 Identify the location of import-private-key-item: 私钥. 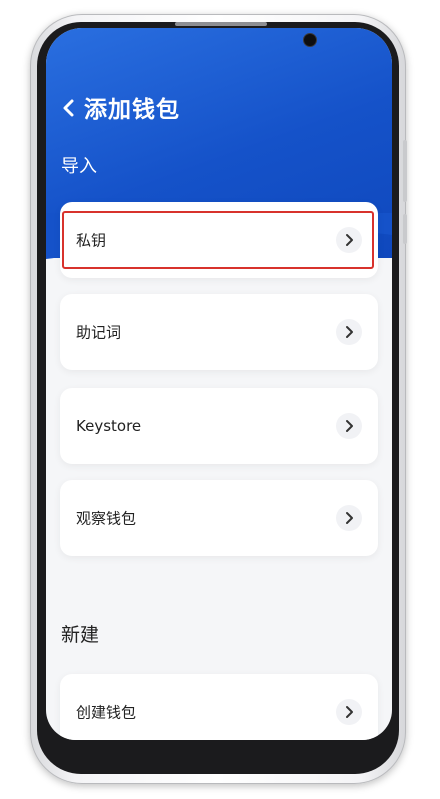
(219, 240).